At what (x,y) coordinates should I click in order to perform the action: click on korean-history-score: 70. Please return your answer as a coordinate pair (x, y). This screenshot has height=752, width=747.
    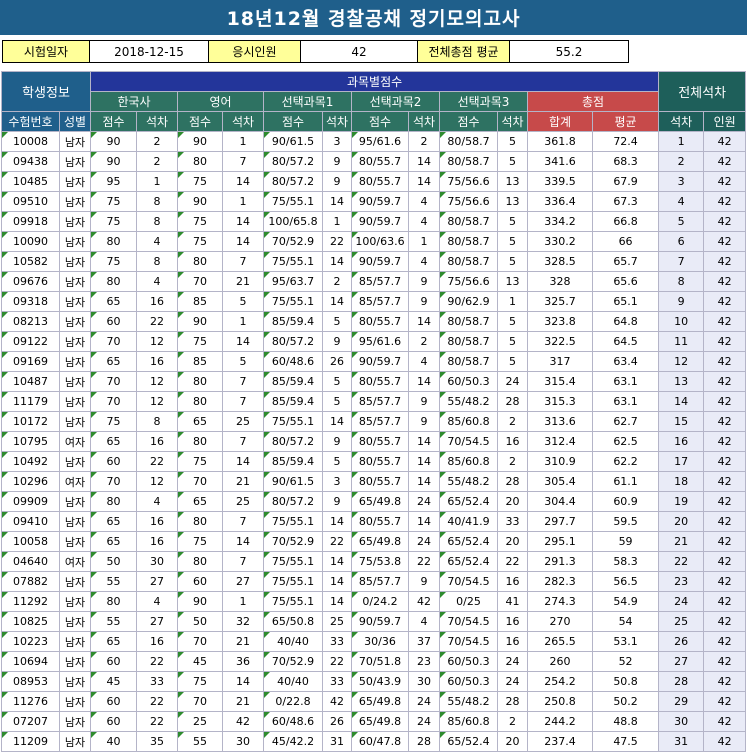
    Looking at the image, I should click on (113, 381).